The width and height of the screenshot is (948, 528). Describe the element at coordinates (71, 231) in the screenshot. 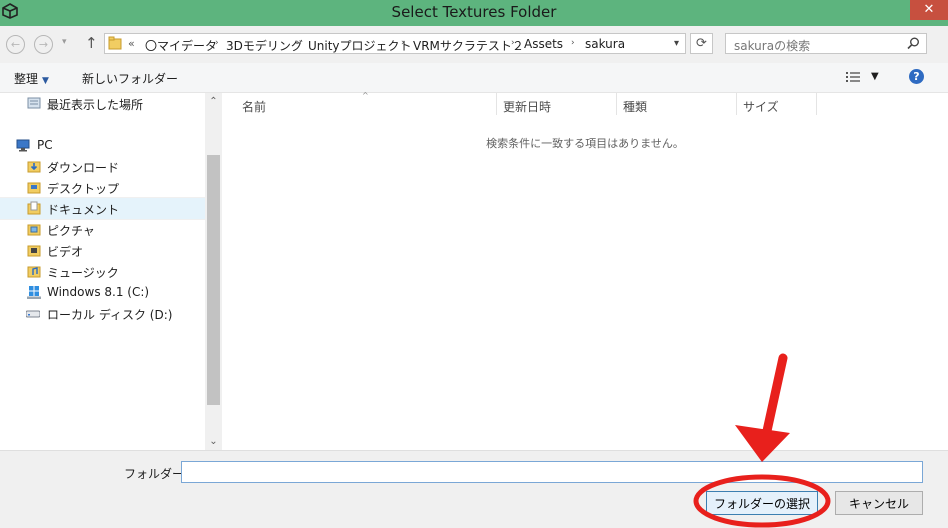

I see `nav-item-label: ピクチャ` at that location.